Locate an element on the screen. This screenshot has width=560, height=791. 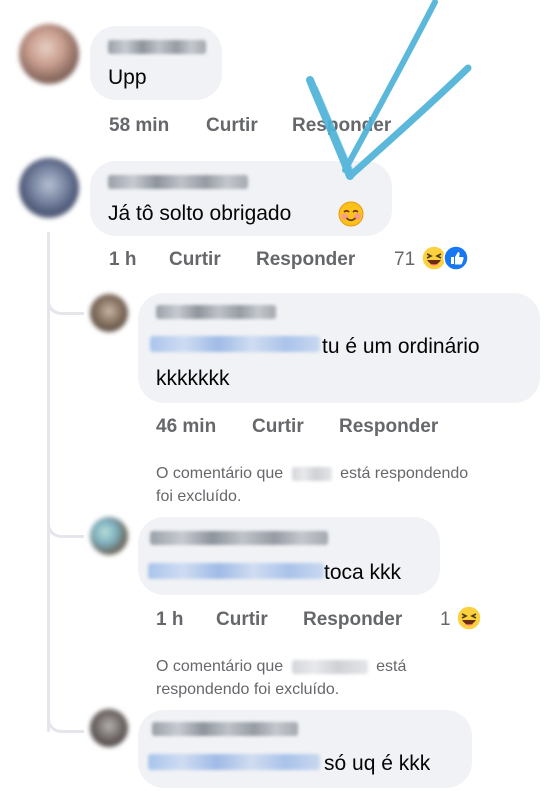
reply-time: 1 h is located at coordinates (169, 620).